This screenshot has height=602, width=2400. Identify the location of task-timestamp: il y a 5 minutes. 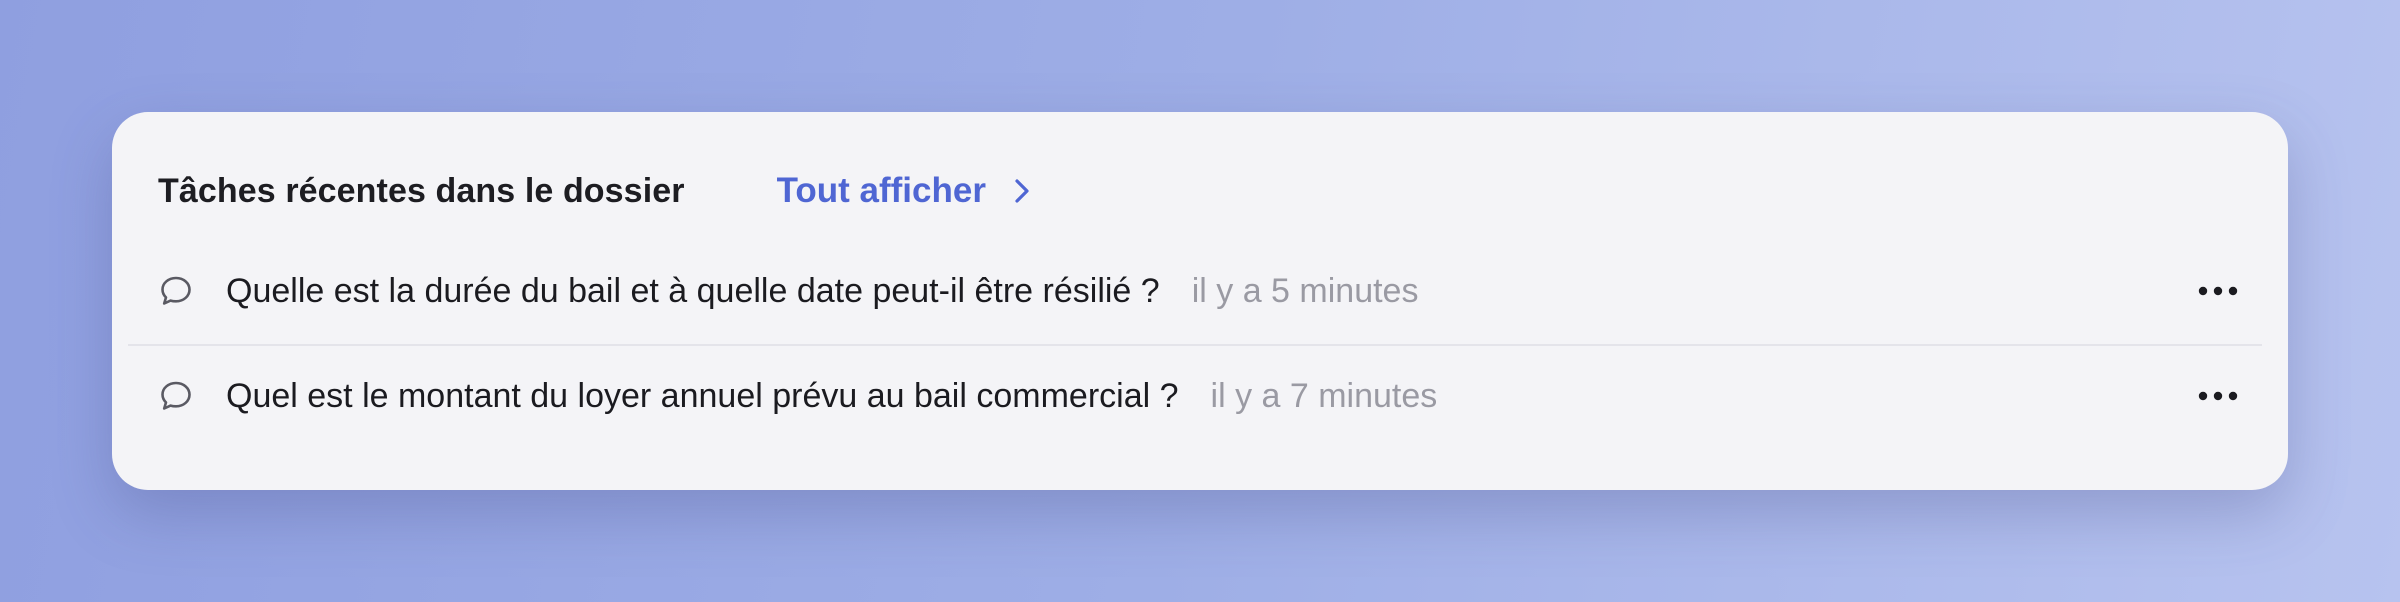
(1305, 290).